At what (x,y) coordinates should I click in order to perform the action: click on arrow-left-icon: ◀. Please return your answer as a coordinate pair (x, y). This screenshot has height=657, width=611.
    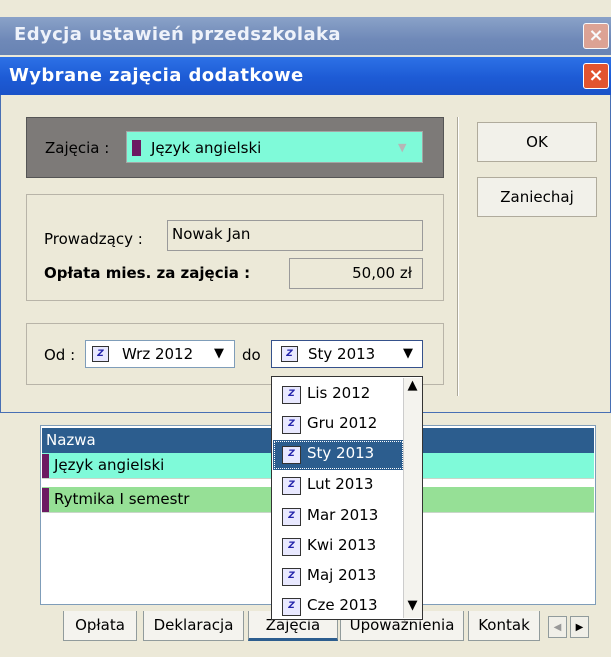
    Looking at the image, I should click on (557, 627).